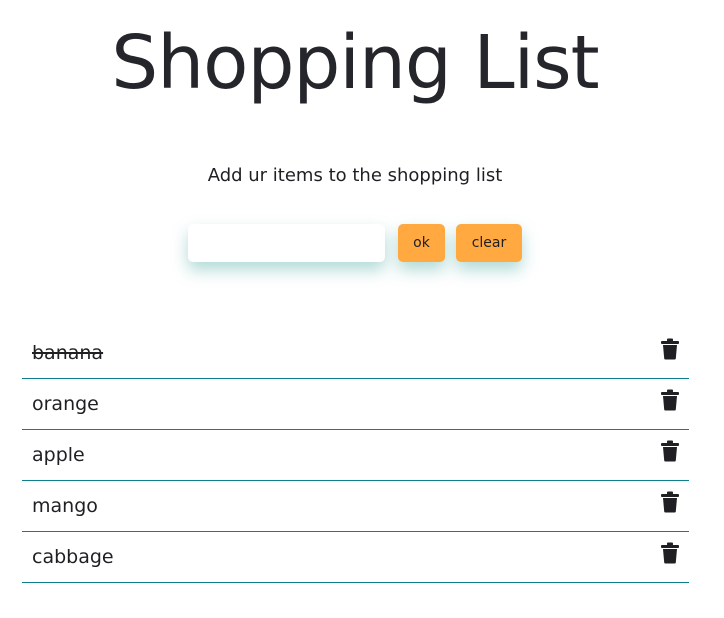 Image resolution: width=724 pixels, height=618 pixels. Describe the element at coordinates (355, 506) in the screenshot. I see `list-item: mango` at that location.